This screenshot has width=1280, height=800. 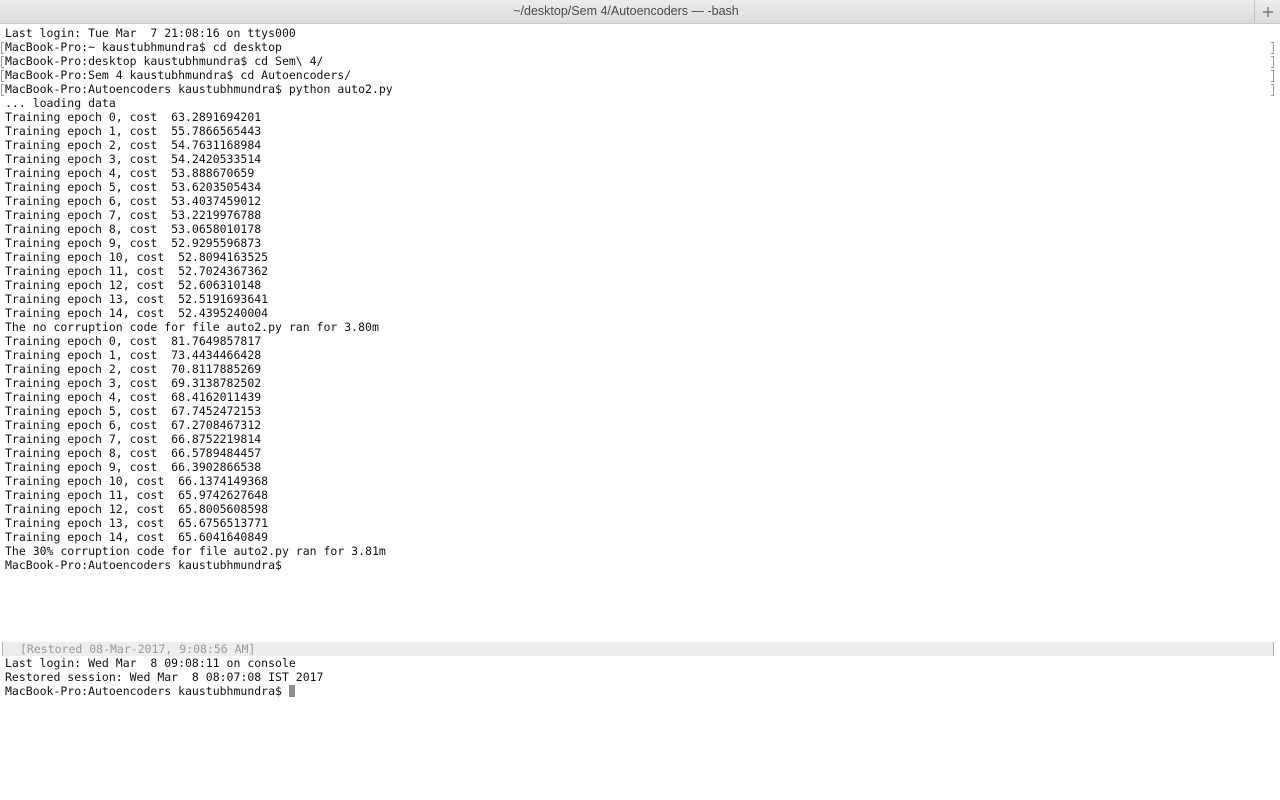 What do you see at coordinates (133, 467) in the screenshot?
I see `training-epoch-line: Training epoch 9, cost 66.3902866538` at bounding box center [133, 467].